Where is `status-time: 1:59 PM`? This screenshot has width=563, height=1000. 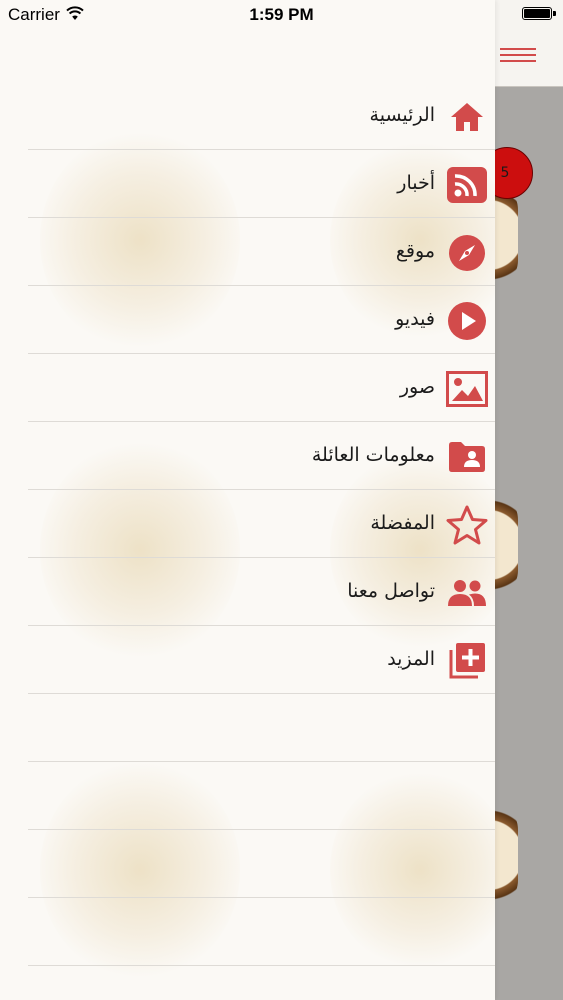 status-time: 1:59 PM is located at coordinates (281, 14).